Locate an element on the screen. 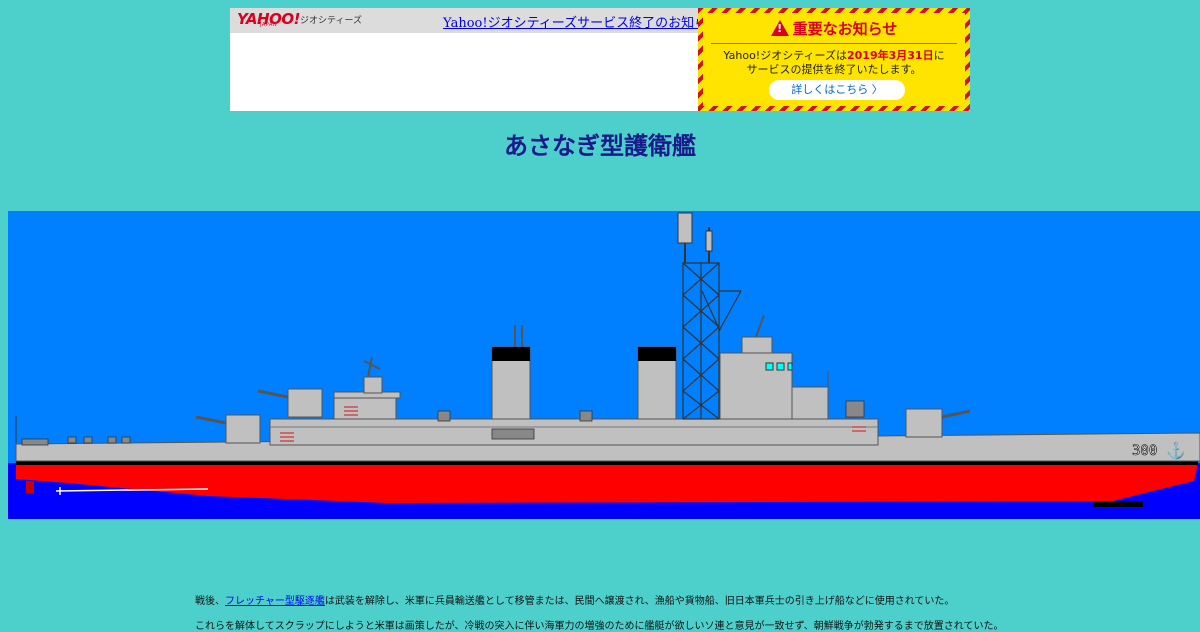 This screenshot has width=1200, height=632. notice-line1-a: Yahoo!ジオシティーズは is located at coordinates (785, 55).